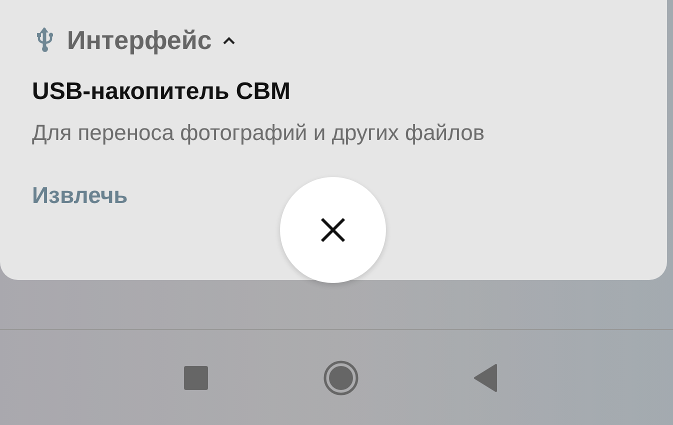 The height and width of the screenshot is (425, 673). What do you see at coordinates (196, 378) in the screenshot?
I see `recents-icon` at bounding box center [196, 378].